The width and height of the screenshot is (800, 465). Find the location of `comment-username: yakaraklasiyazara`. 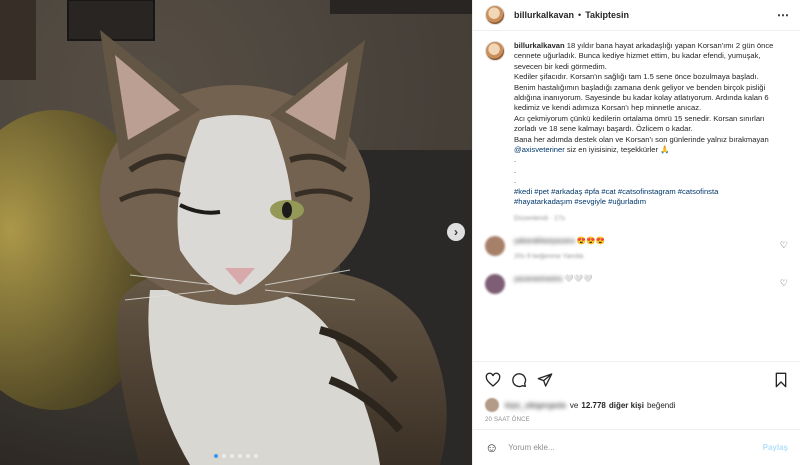

comment-username: yakaraklasiyazara is located at coordinates (544, 240).